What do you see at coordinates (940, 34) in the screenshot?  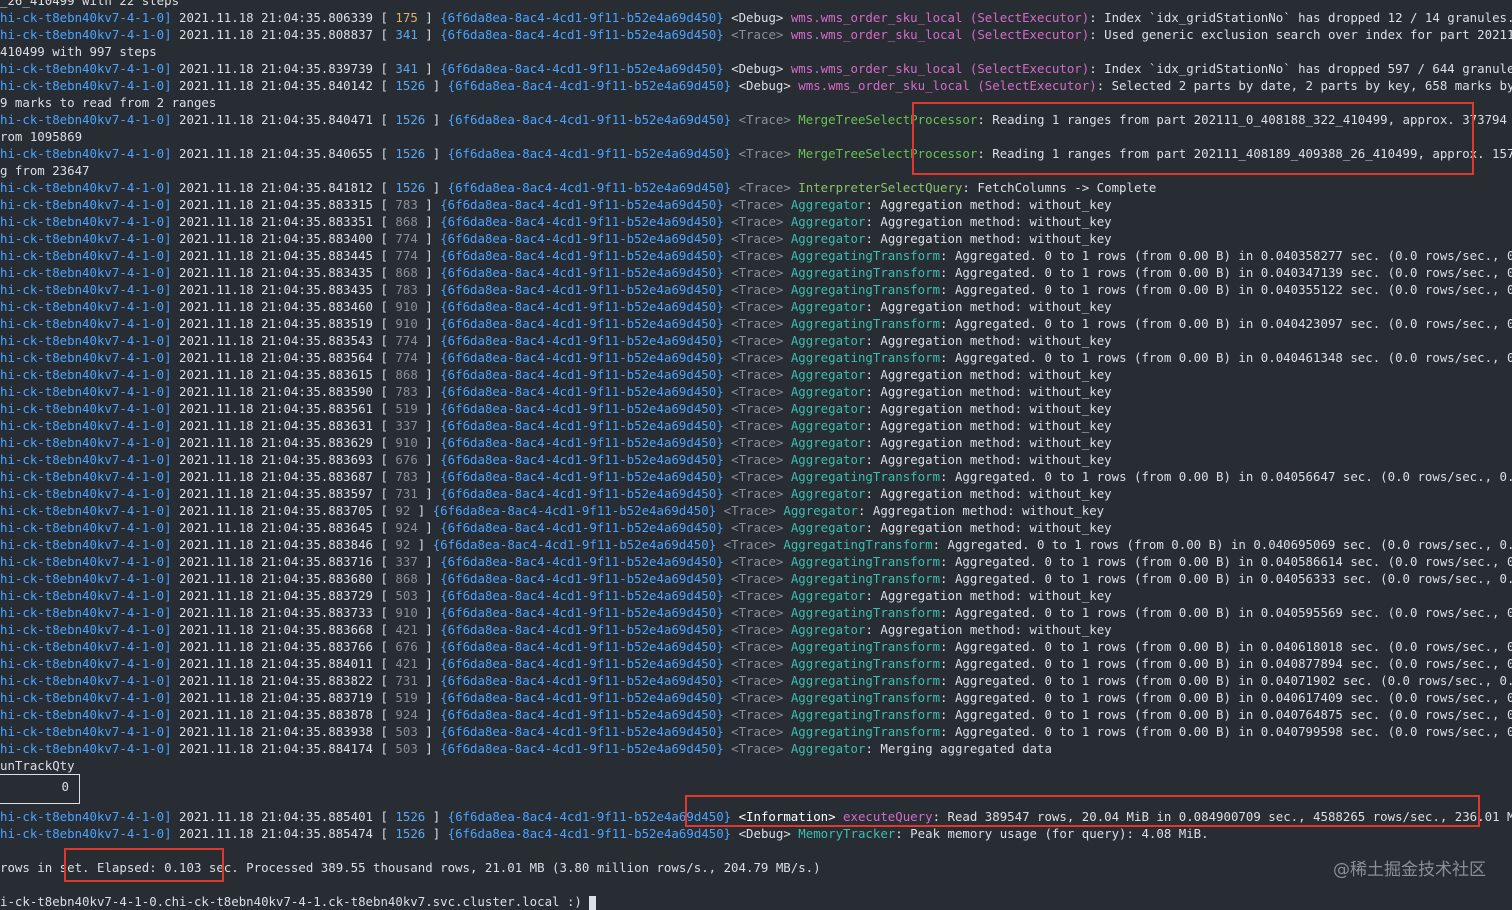 I see `log-source: wms.wms_order_sku_local (SelectExecutor)` at bounding box center [940, 34].